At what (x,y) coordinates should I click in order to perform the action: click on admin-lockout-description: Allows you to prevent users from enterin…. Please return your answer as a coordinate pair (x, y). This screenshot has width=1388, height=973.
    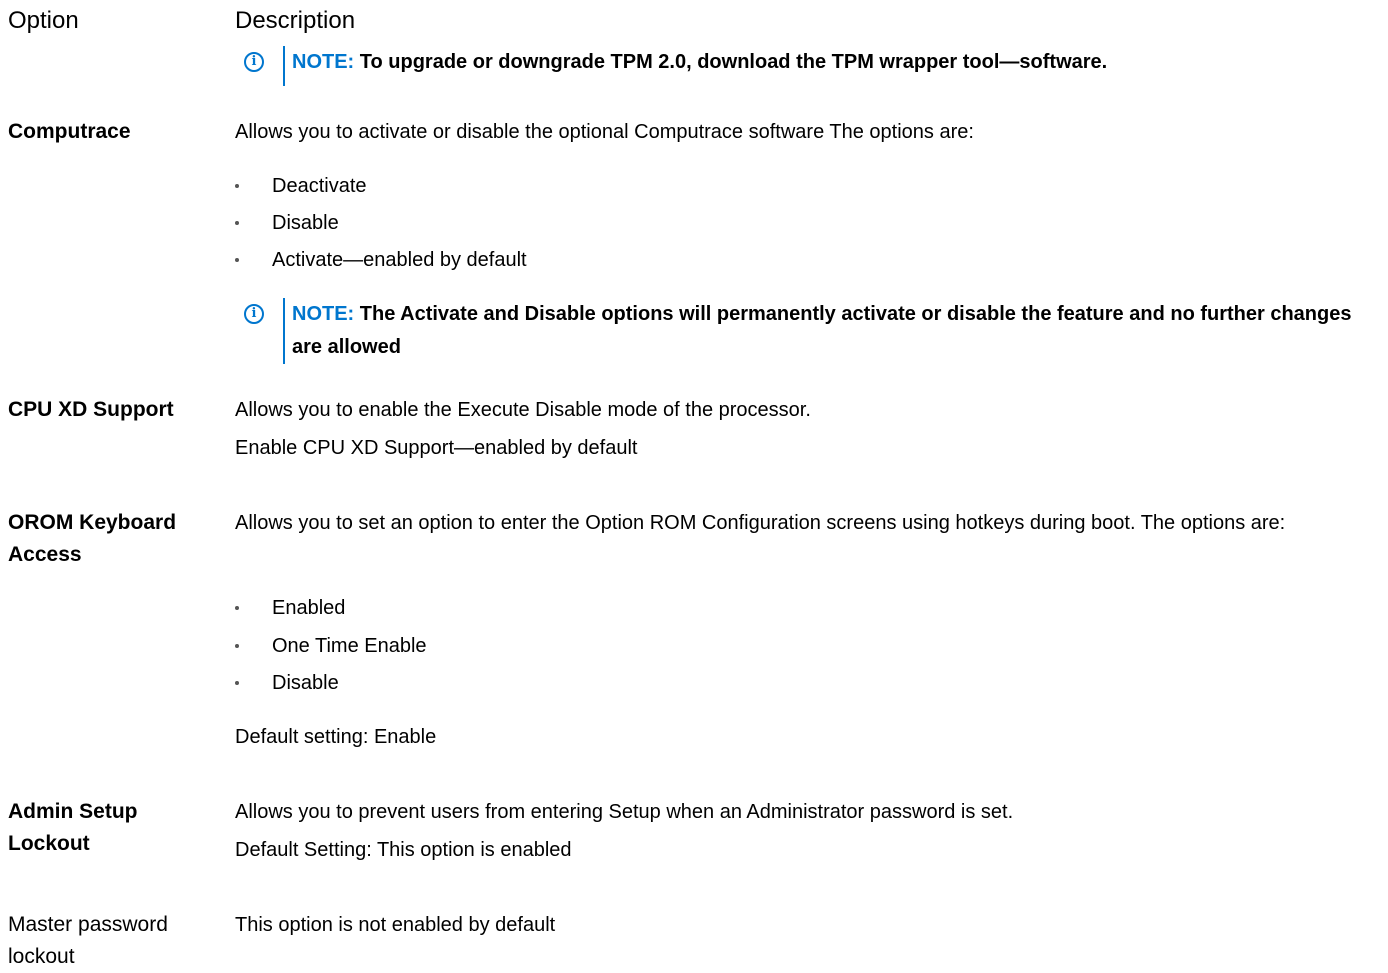
    Looking at the image, I should click on (624, 812).